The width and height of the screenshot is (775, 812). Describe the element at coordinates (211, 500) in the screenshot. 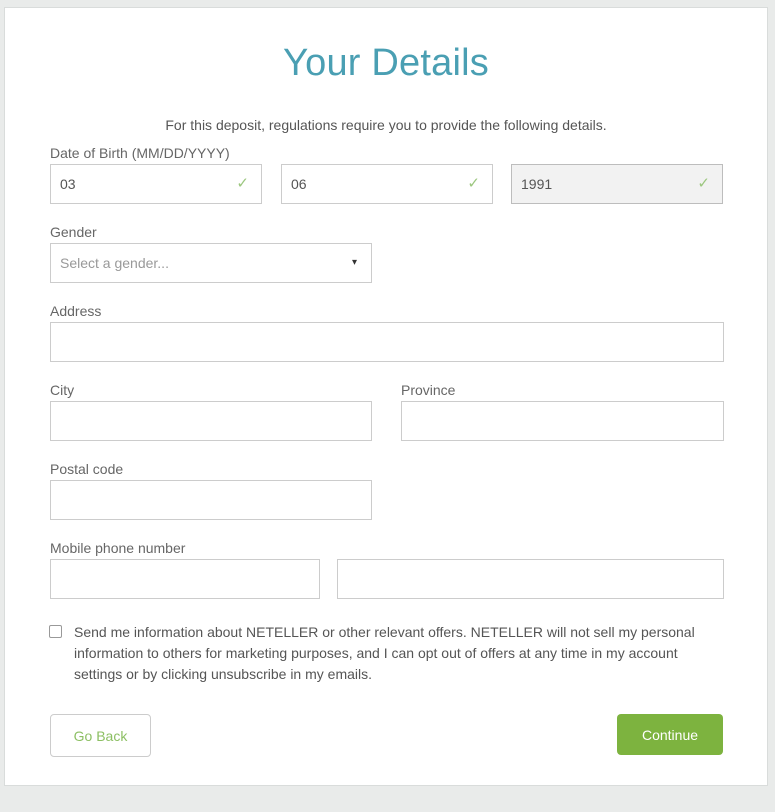

I see `postal-code-field` at that location.